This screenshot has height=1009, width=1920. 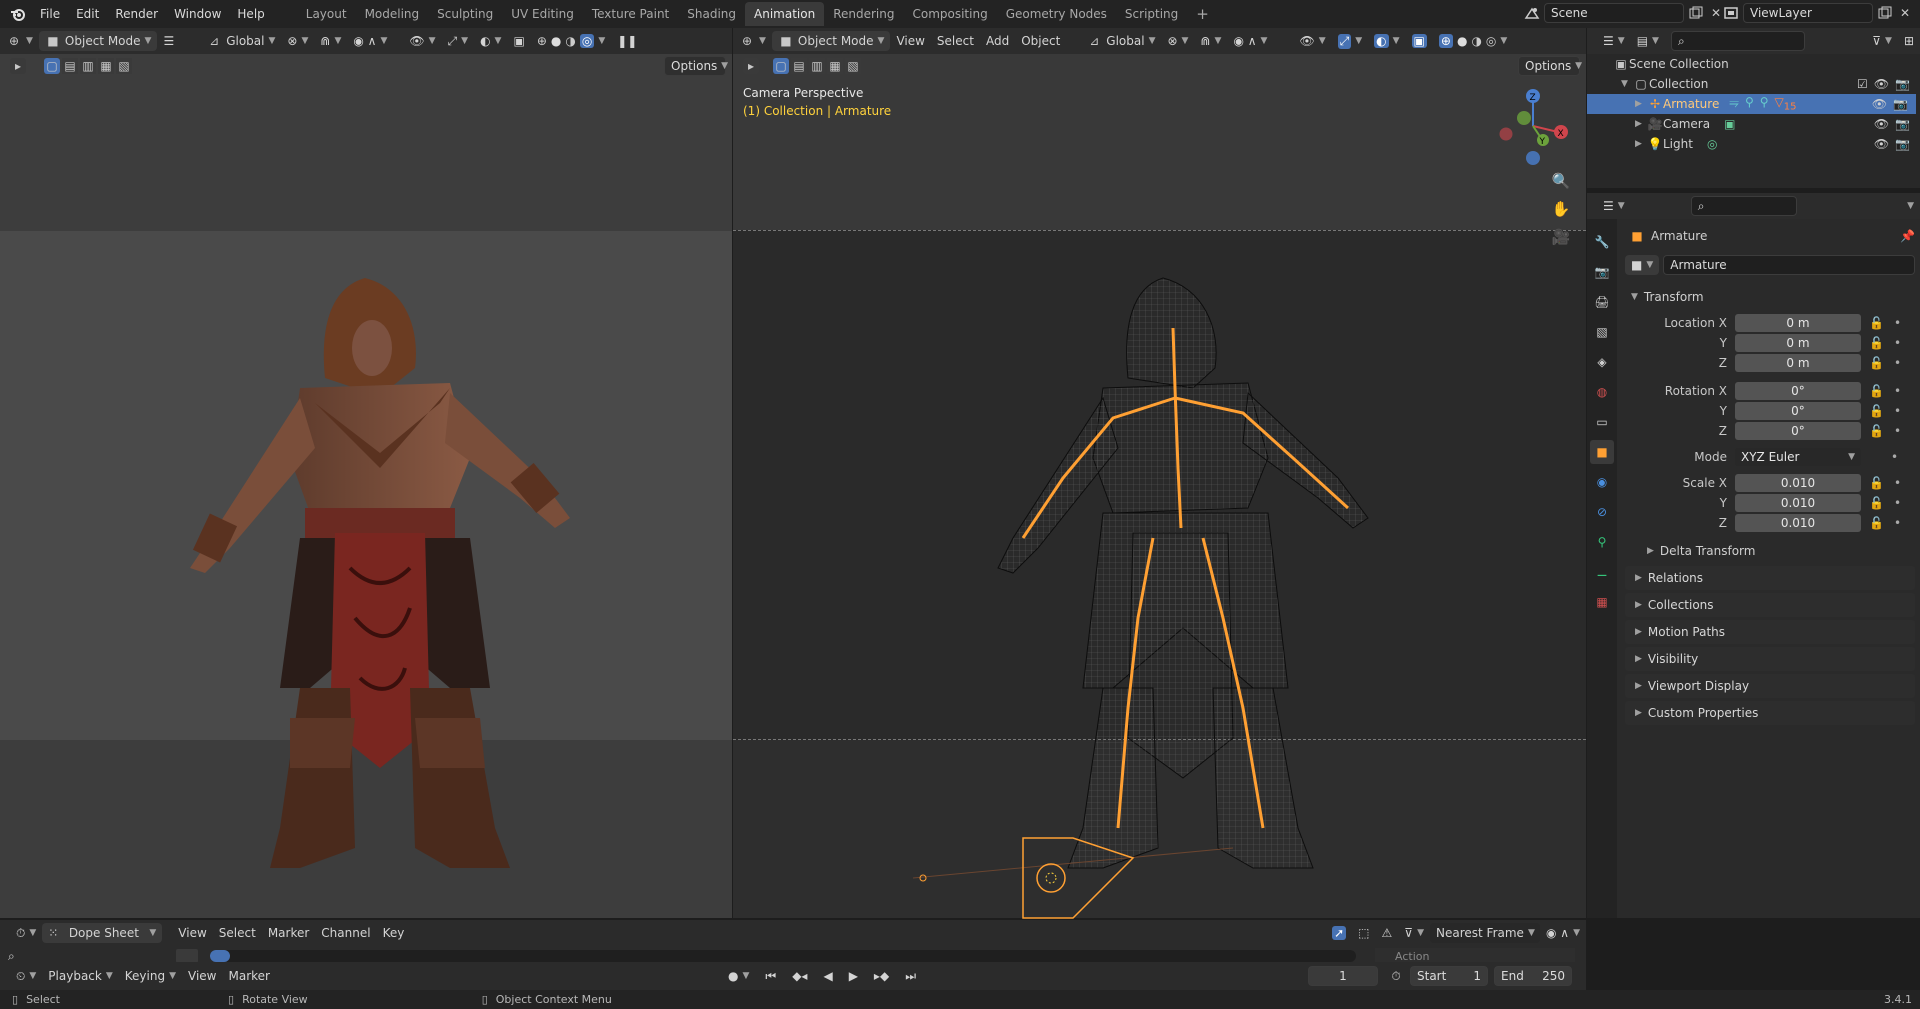 I want to click on camera-data-icon: ▣, so click(x=1729, y=124).